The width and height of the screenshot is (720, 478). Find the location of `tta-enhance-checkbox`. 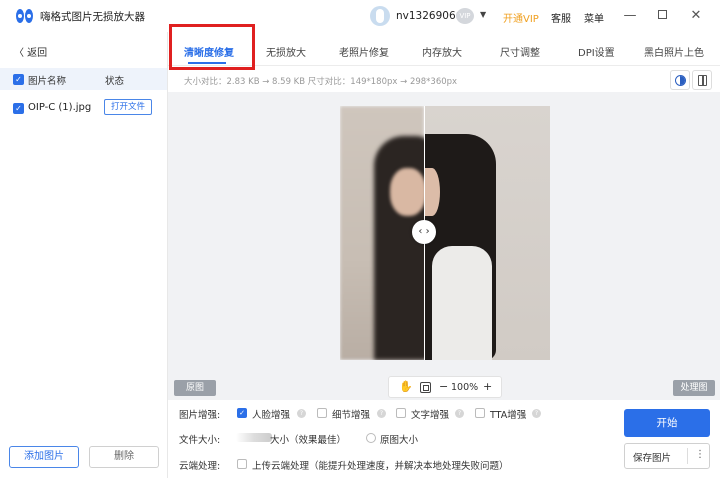

tta-enhance-checkbox is located at coordinates (480, 413).